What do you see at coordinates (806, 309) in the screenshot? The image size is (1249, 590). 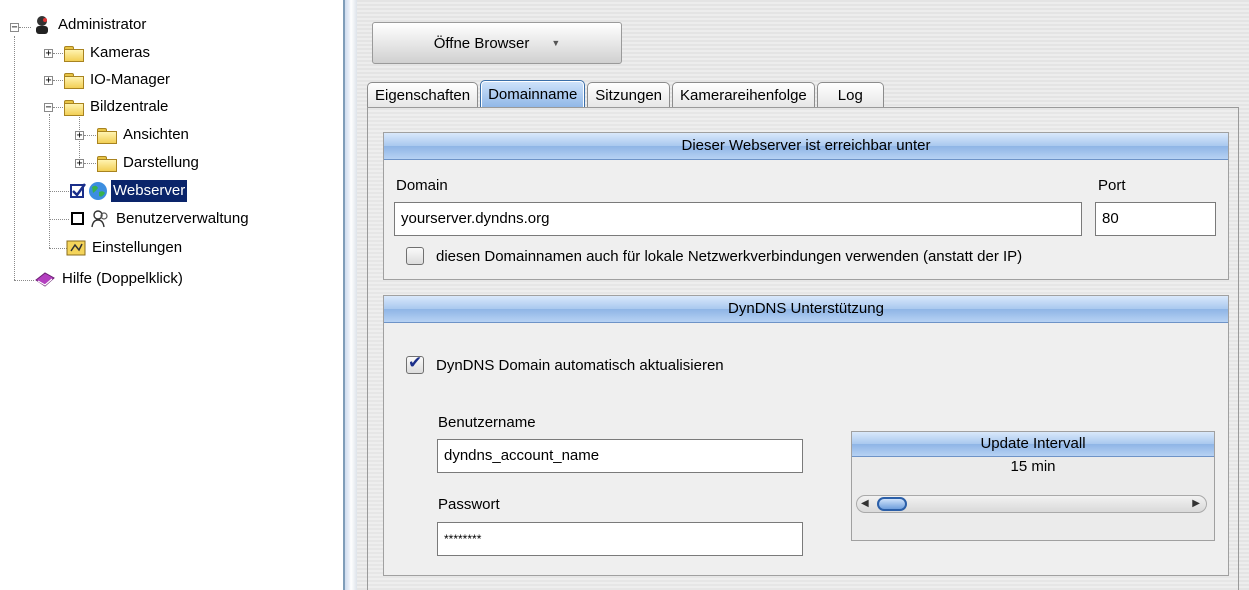 I see `dyndns-group-header: DynDNS Unterstützung` at bounding box center [806, 309].